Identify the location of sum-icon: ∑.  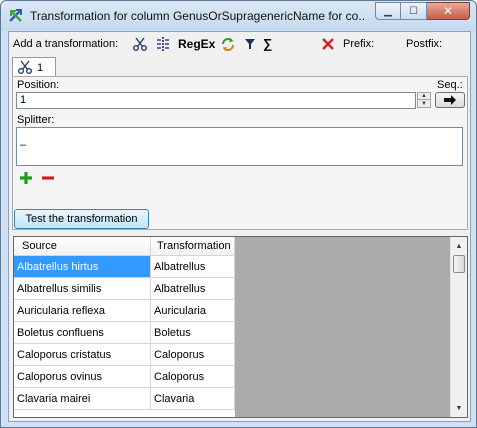
(267, 43).